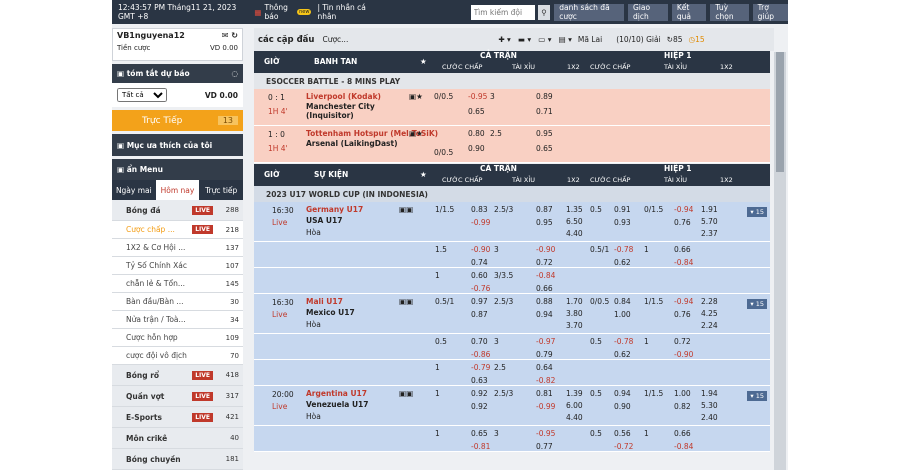 This screenshot has width=900, height=470. Describe the element at coordinates (177, 248) in the screenshot. I see `sport-item: 1X2 & Cơ Hội ... 137` at that location.